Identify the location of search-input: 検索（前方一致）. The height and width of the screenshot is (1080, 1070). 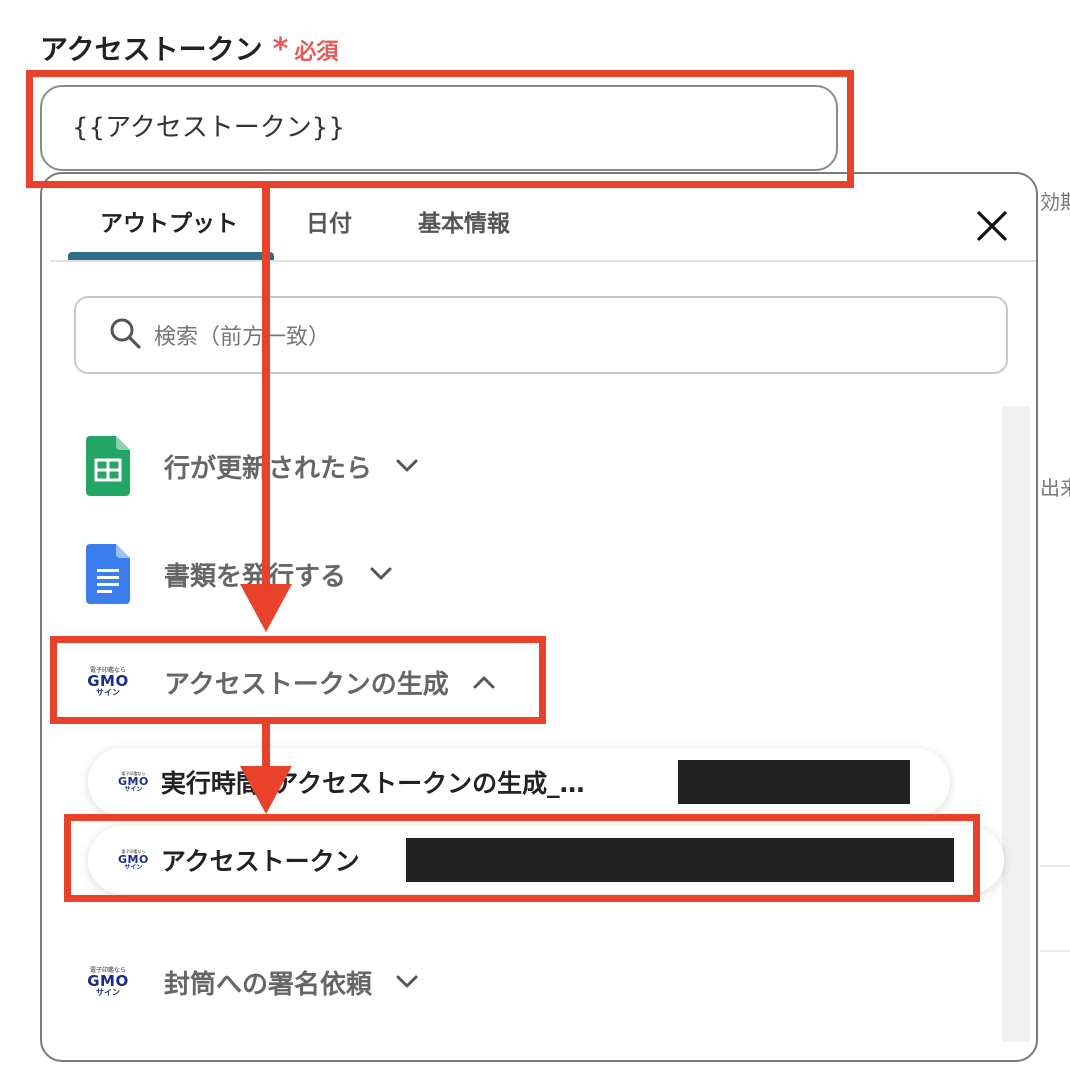
(541, 335).